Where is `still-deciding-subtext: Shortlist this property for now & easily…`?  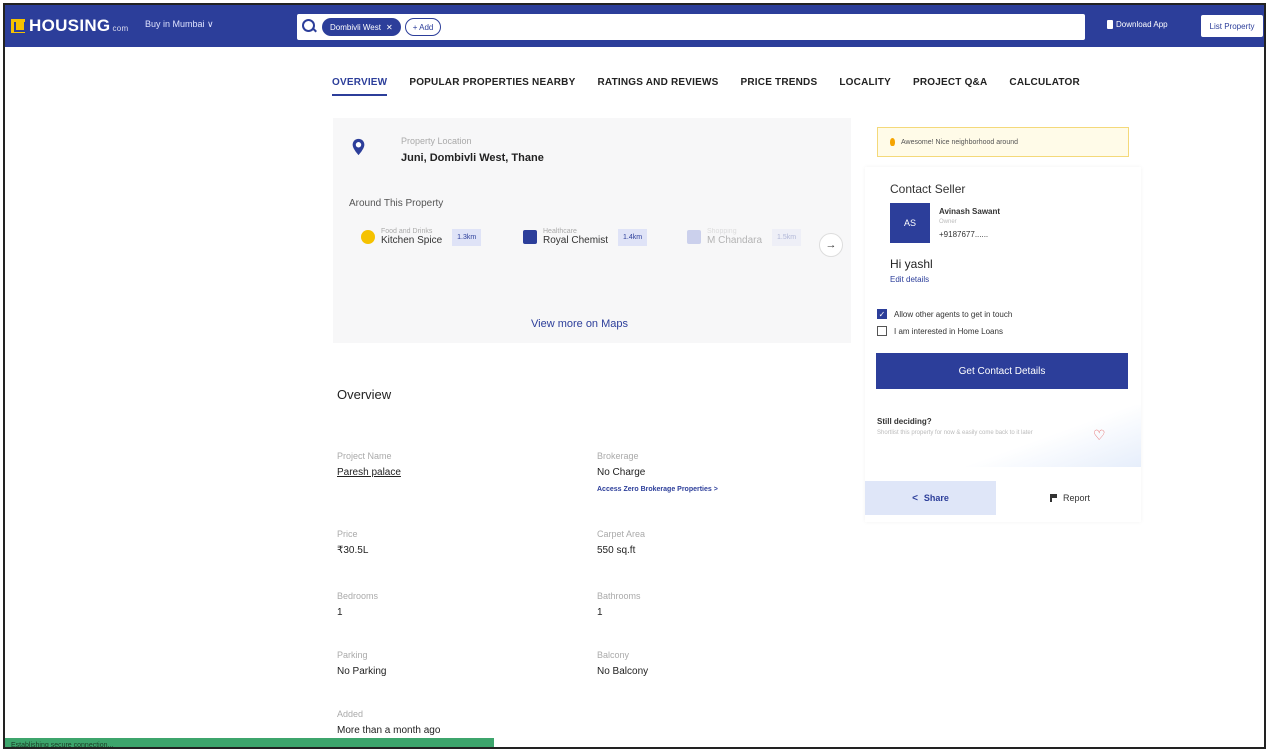
still-deciding-subtext: Shortlist this property for now & easily… is located at coordinates (955, 433).